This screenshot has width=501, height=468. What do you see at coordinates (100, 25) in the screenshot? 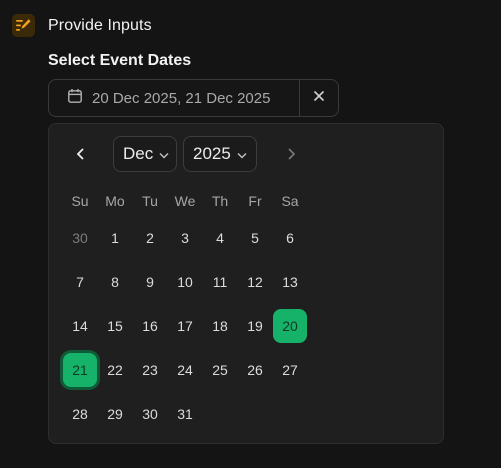
I see `panel-title: Provide Inputs` at bounding box center [100, 25].